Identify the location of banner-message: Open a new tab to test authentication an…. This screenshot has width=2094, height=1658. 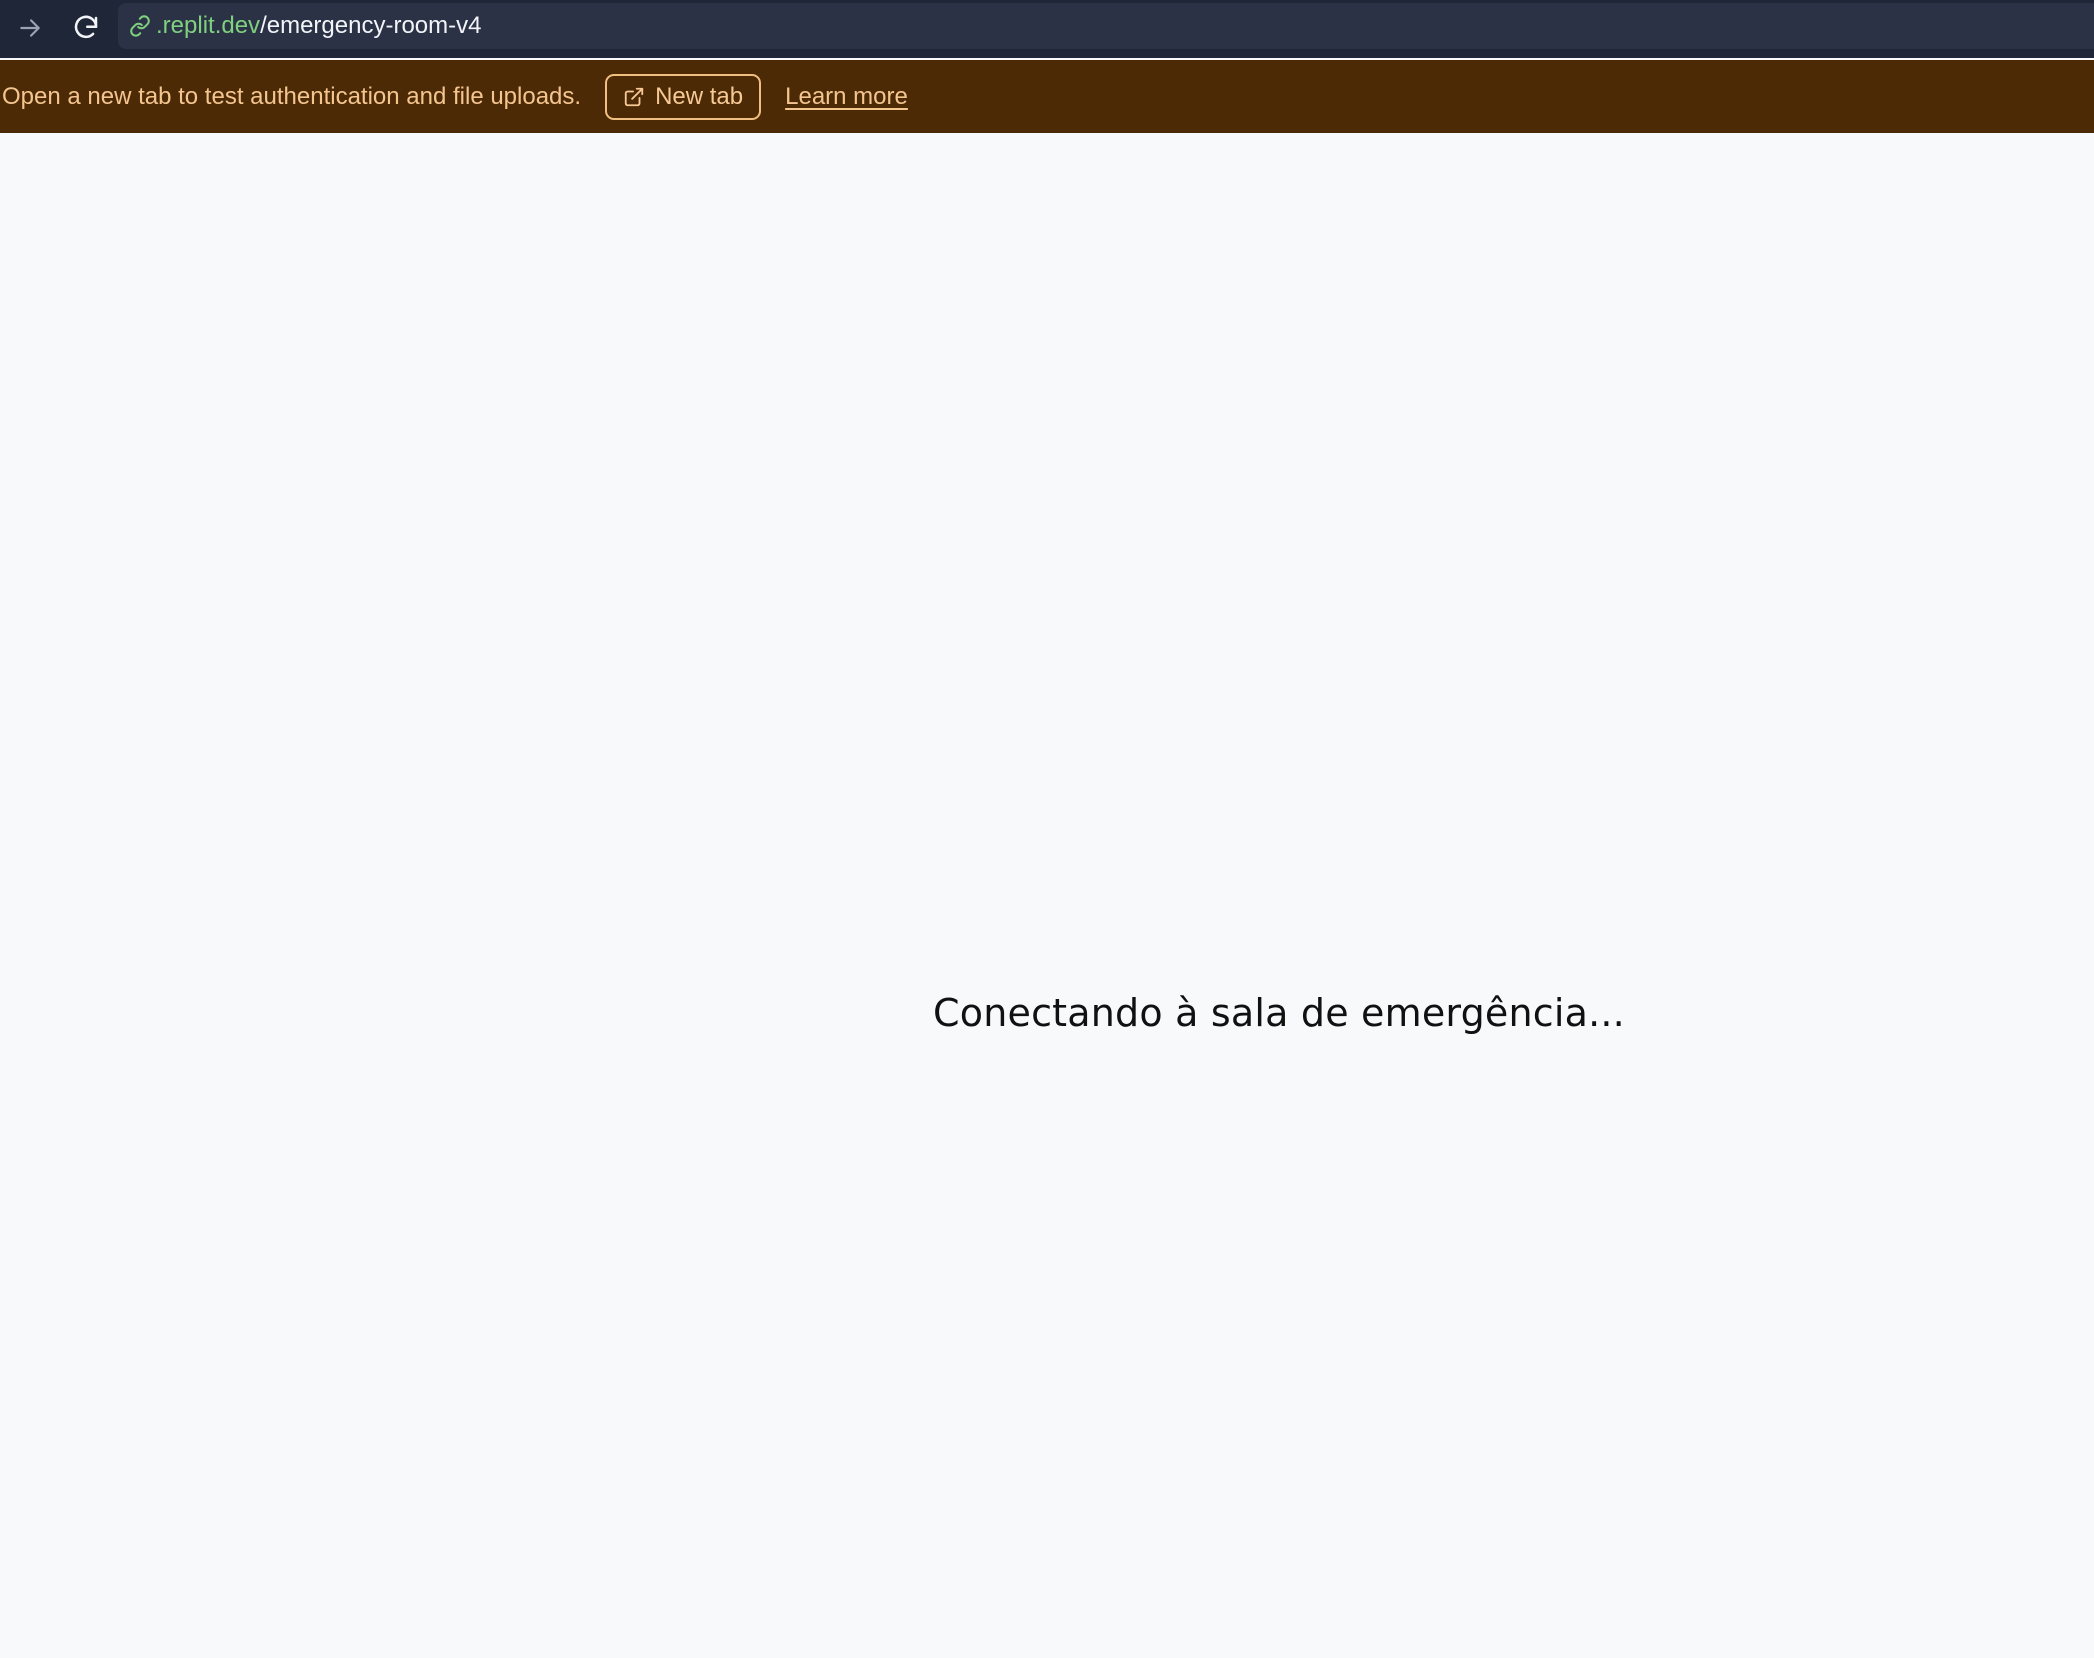
(292, 96).